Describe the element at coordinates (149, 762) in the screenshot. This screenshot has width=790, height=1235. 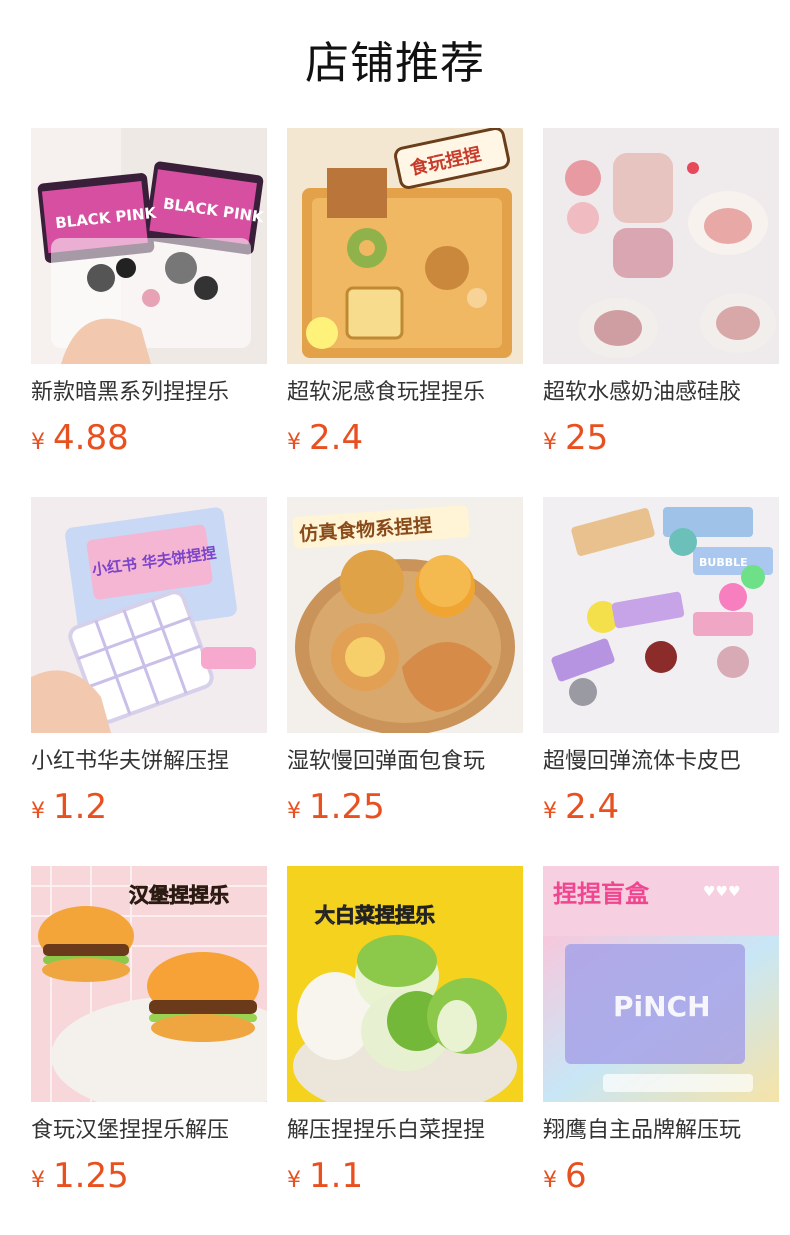
I see `product-name: 小红书华夫饼解压捏` at that location.